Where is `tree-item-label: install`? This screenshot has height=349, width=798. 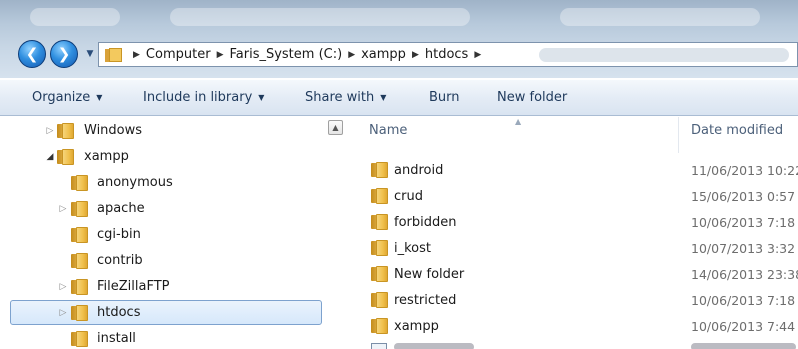
tree-item-label: install is located at coordinates (116, 338).